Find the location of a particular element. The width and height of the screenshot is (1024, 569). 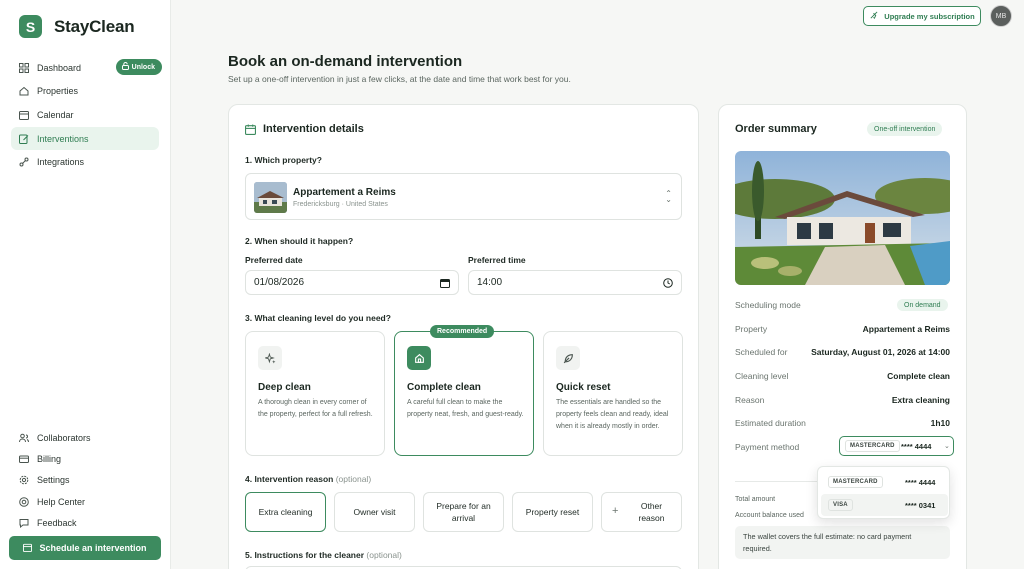

sidebar-item-label: Interventions is located at coordinates (63, 138).